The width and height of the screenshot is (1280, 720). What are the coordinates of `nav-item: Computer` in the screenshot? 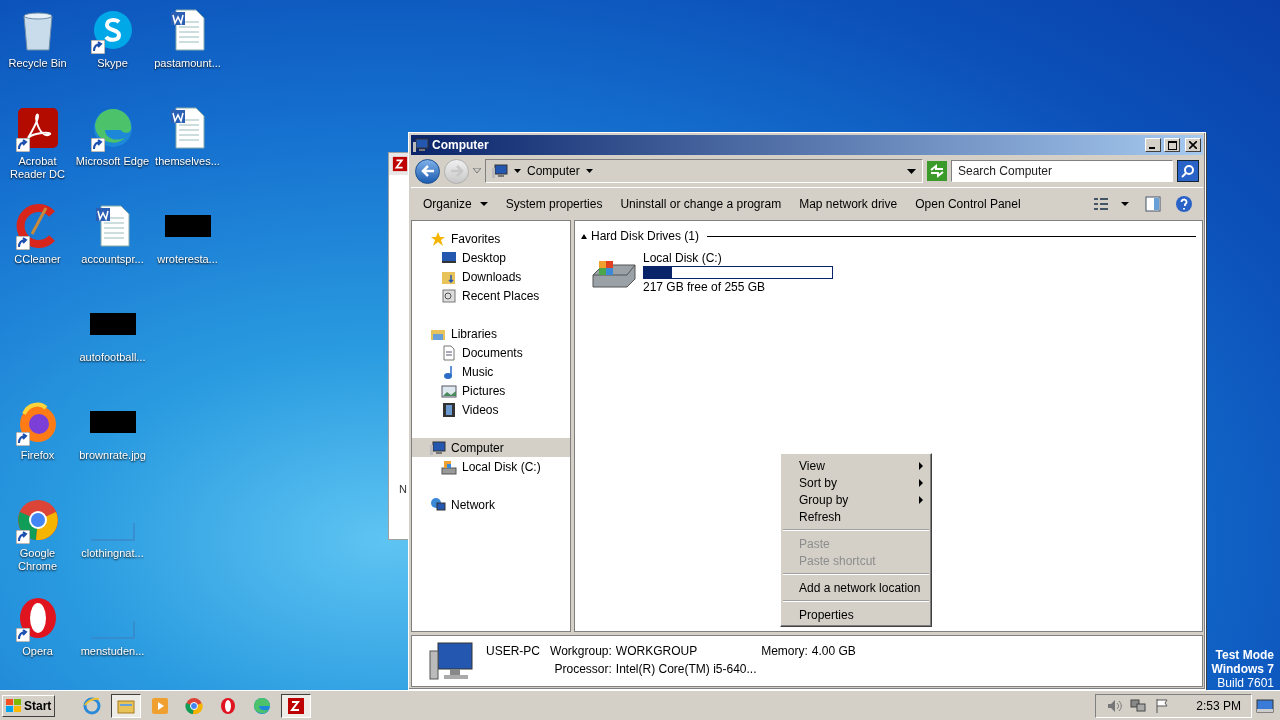 It's located at (491, 447).